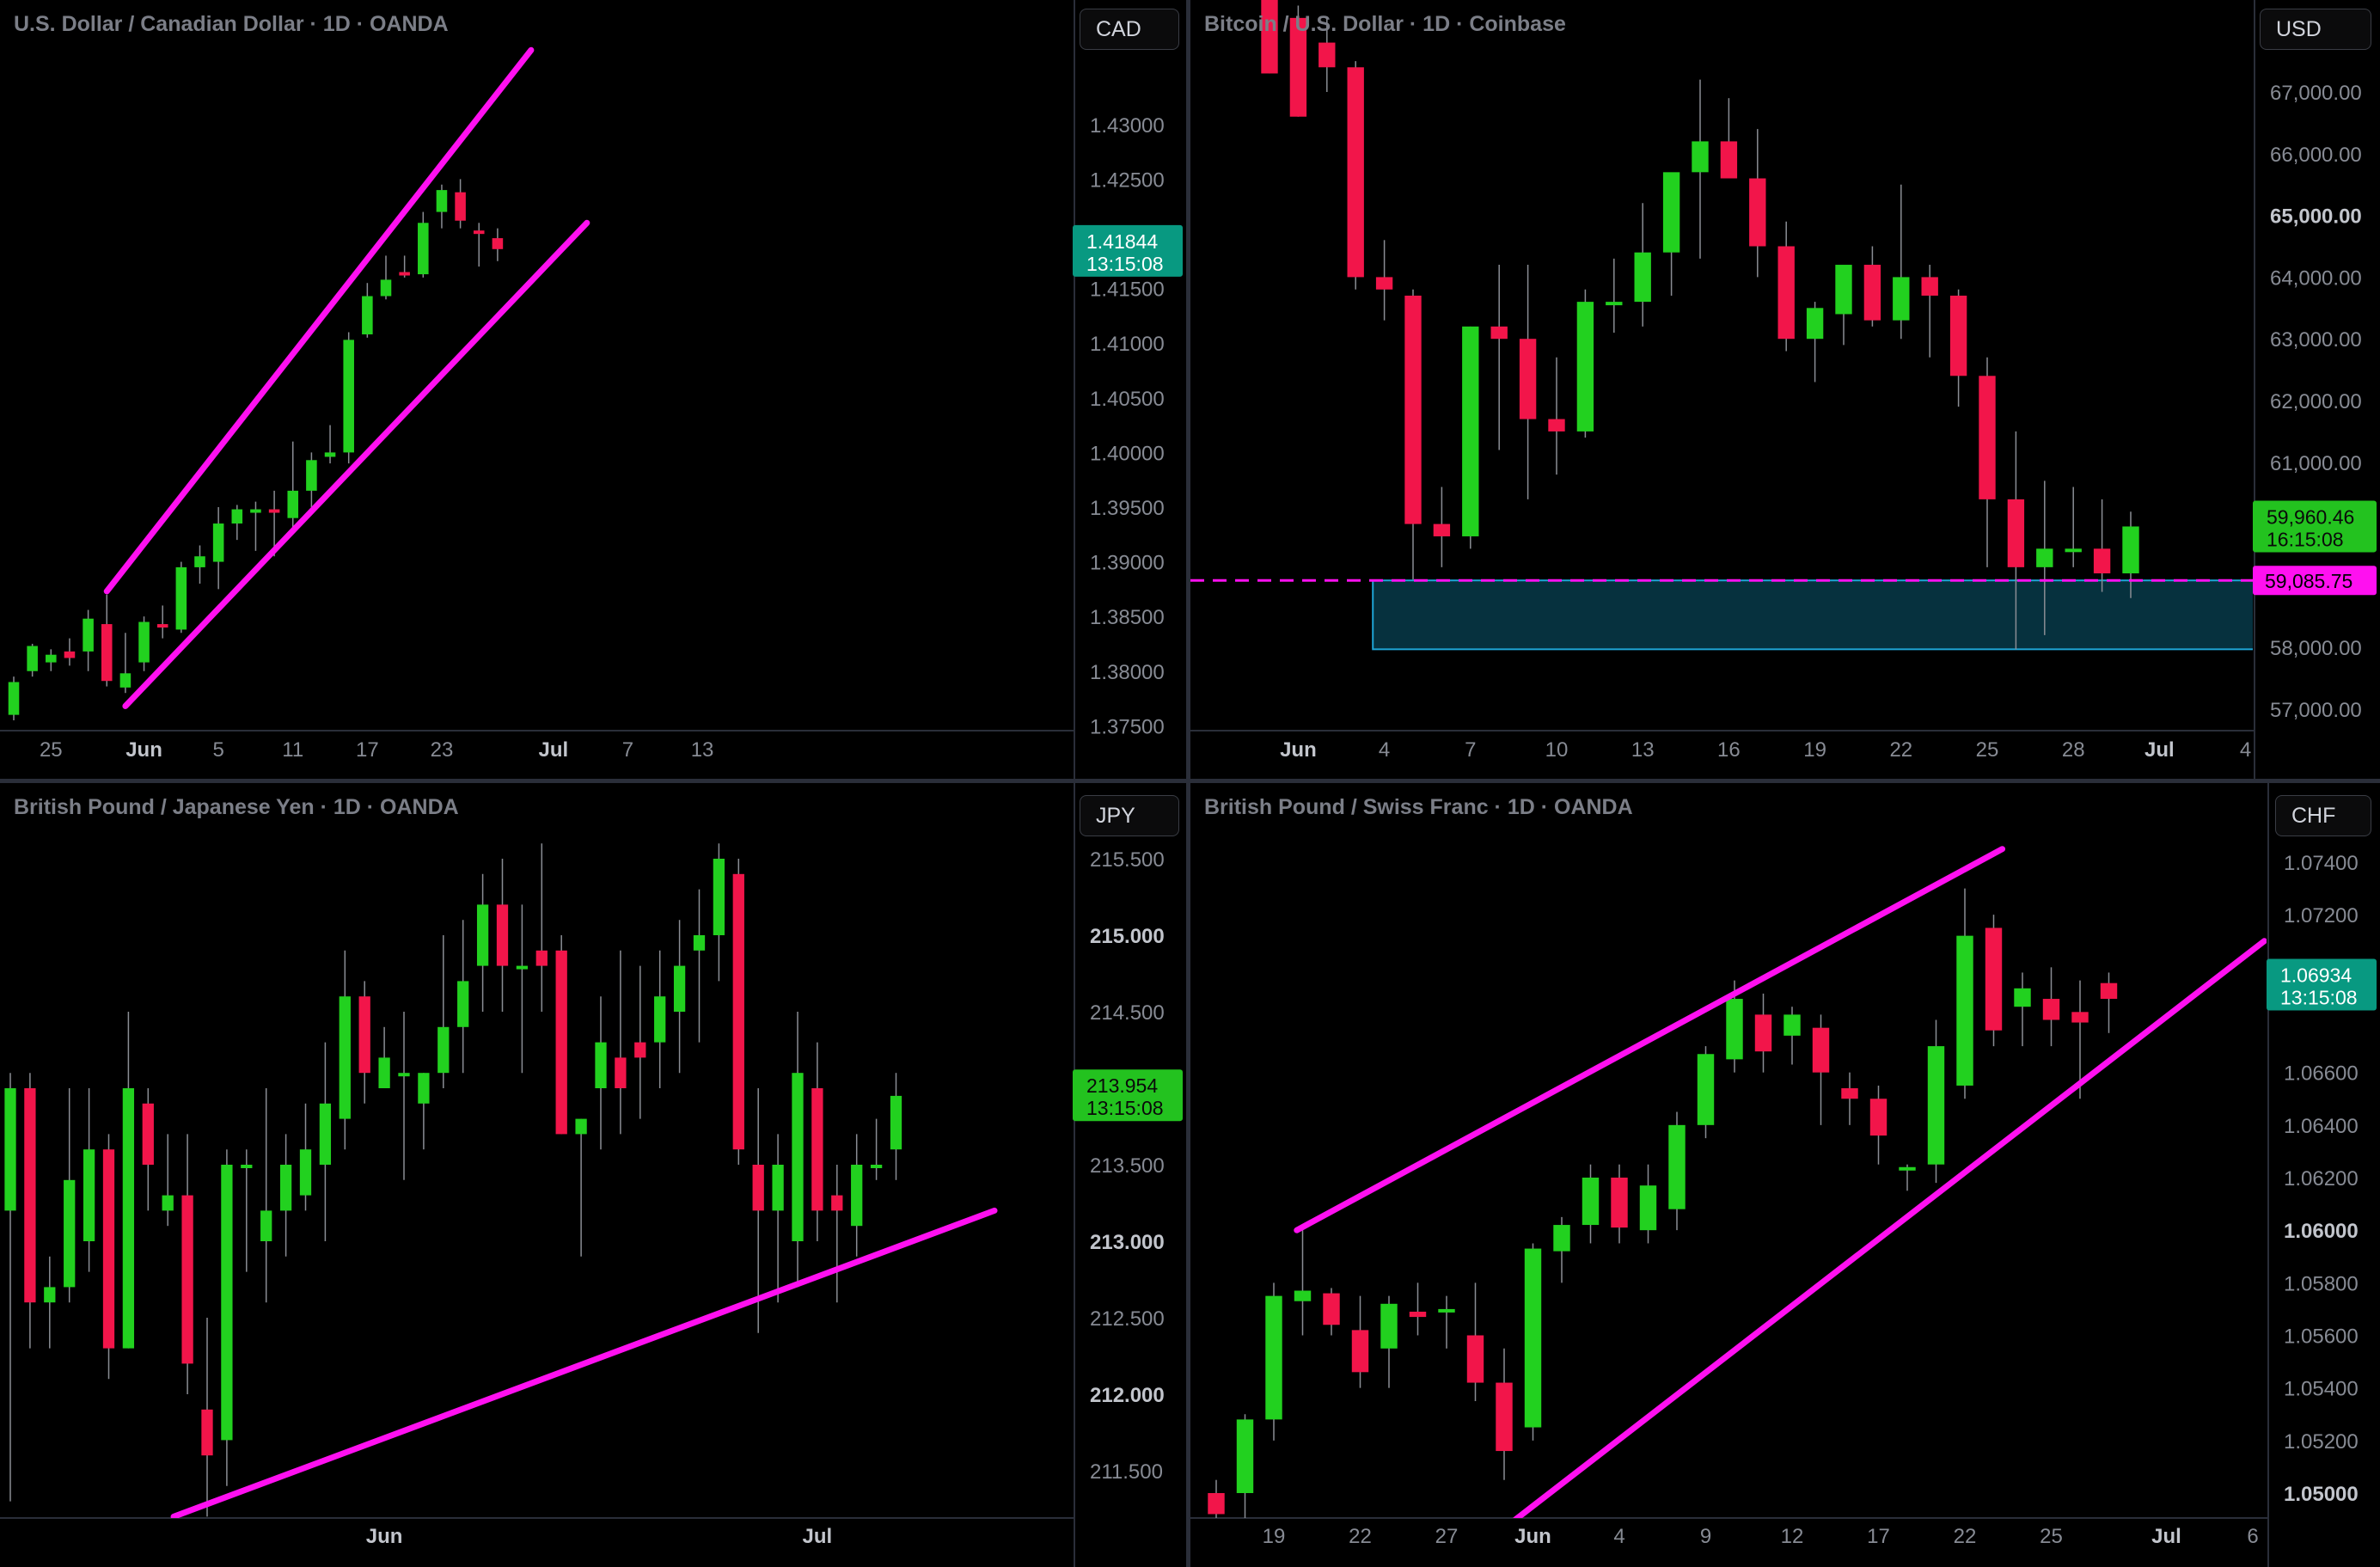 This screenshot has height=1567, width=2380. I want to click on currency-selector: CAD, so click(1130, 30).